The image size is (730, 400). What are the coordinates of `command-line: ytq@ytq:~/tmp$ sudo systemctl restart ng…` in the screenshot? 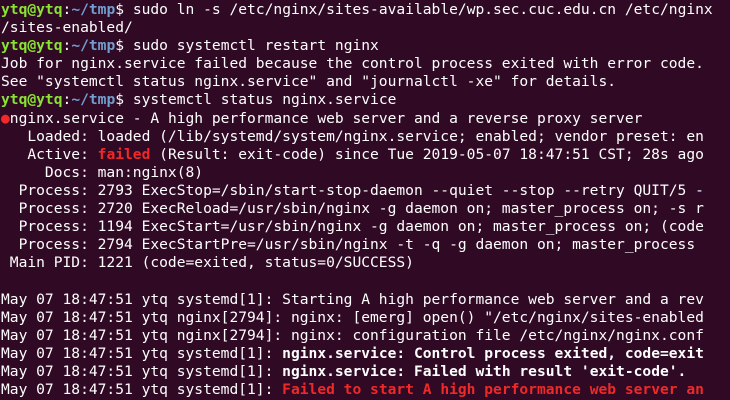 It's located at (365, 46).